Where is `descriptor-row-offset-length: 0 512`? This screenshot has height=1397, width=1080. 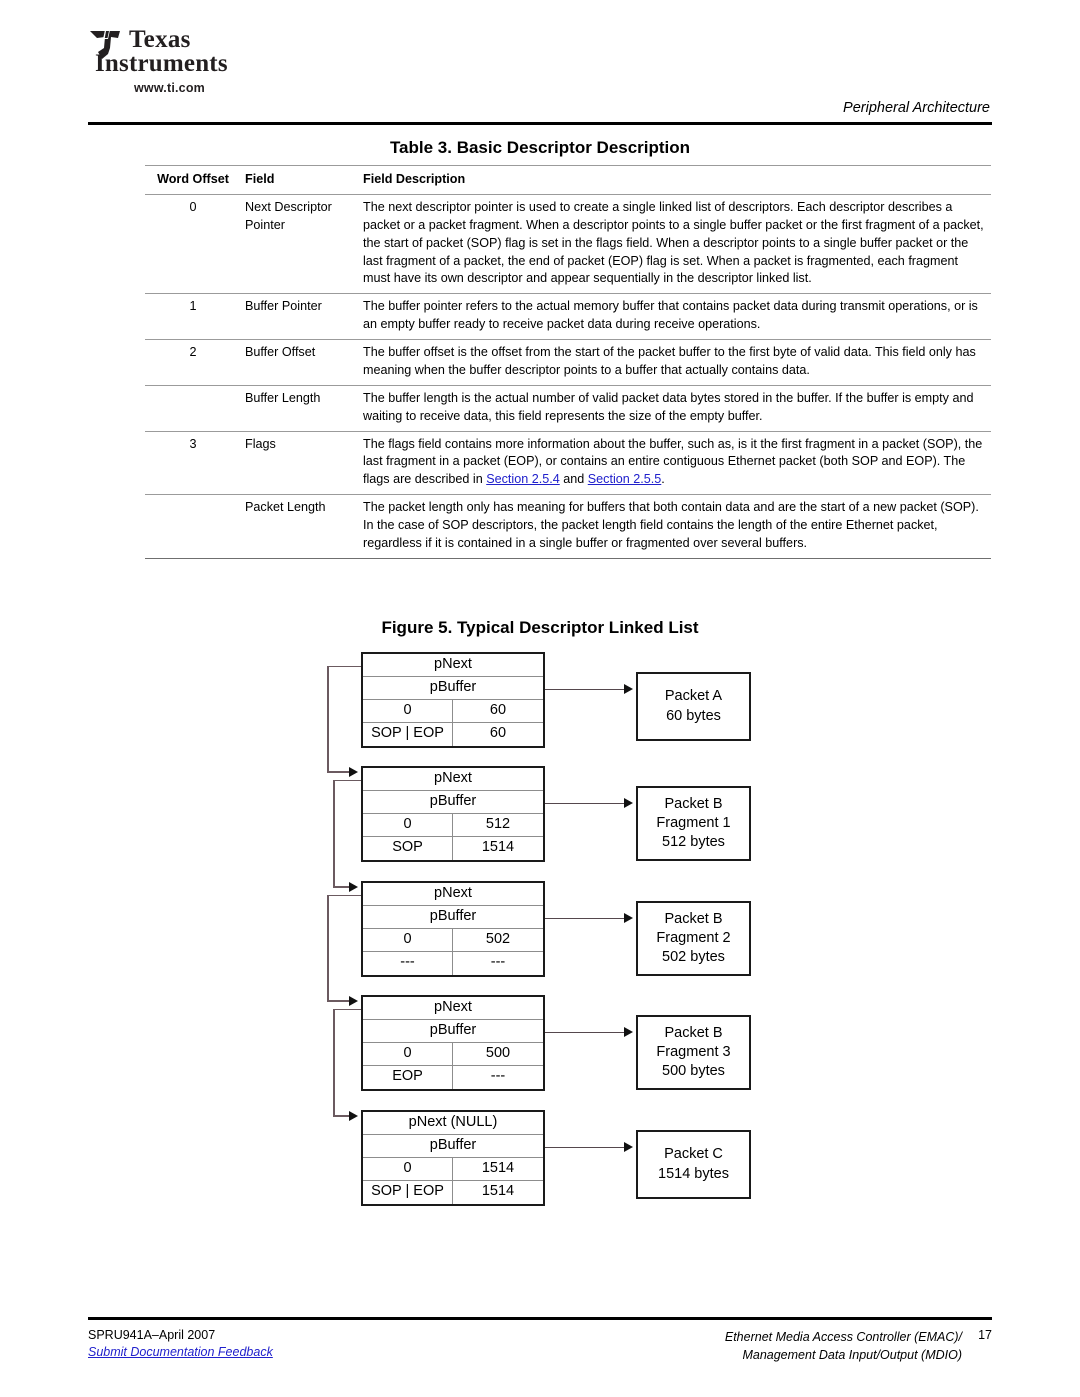 descriptor-row-offset-length: 0 512 is located at coordinates (453, 825).